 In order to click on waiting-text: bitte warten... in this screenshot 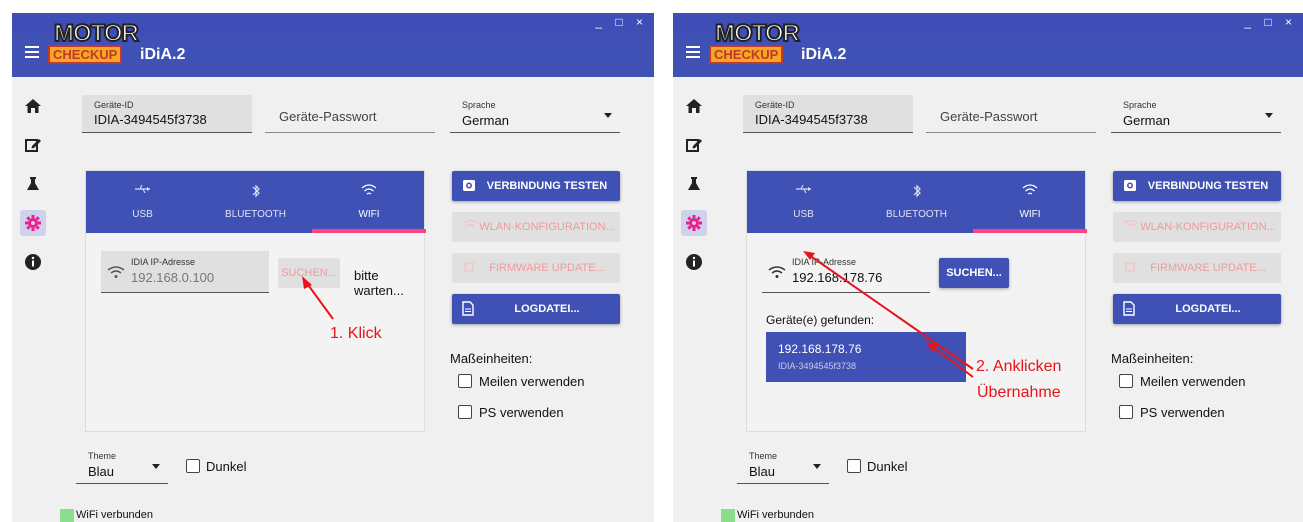, I will do `click(379, 283)`.